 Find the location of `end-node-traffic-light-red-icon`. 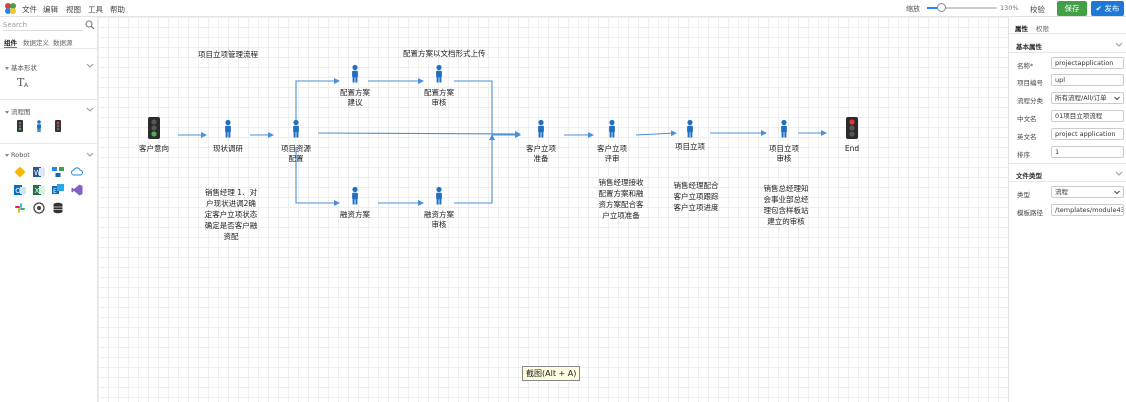

end-node-traffic-light-red-icon is located at coordinates (852, 128).